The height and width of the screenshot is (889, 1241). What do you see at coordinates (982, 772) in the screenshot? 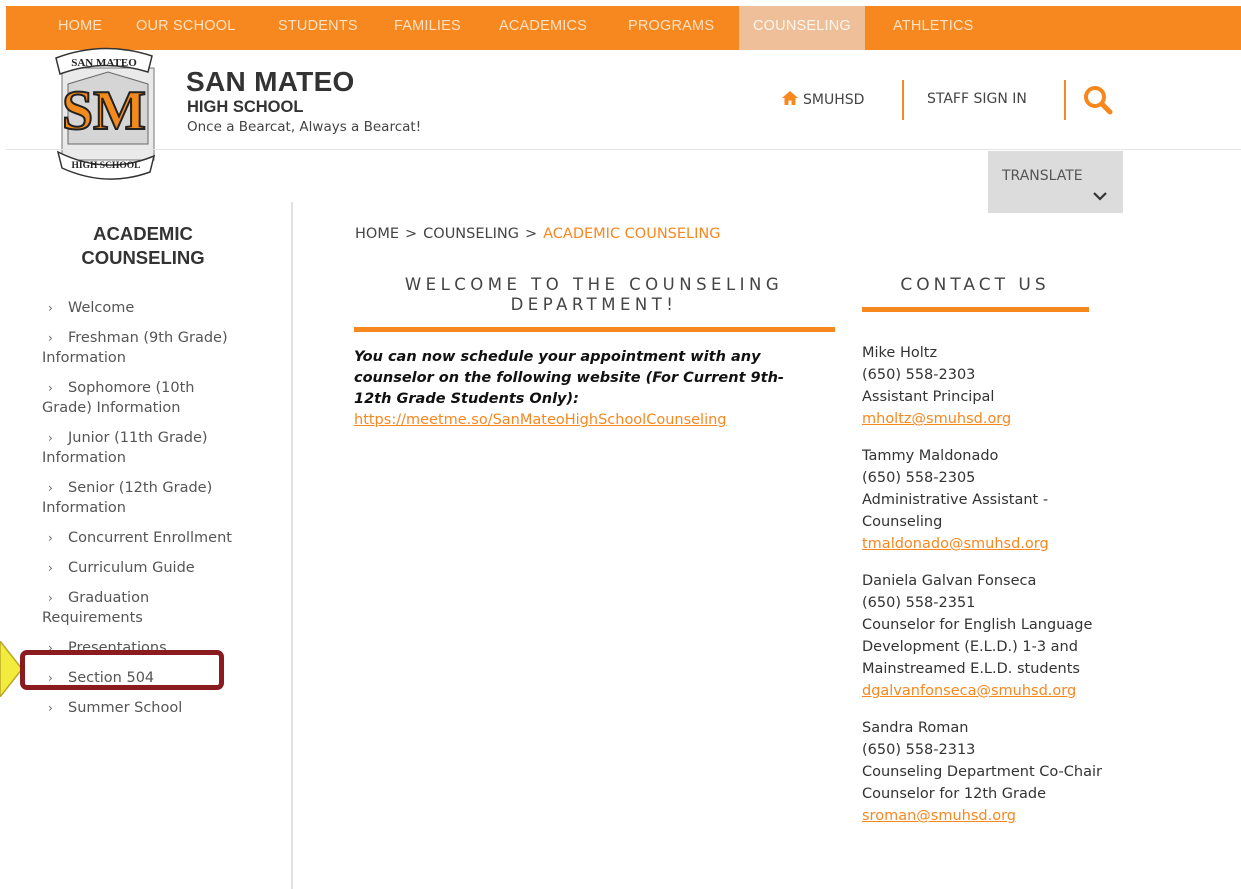
I see `contact-role: Counseling Department Co-Chair` at bounding box center [982, 772].